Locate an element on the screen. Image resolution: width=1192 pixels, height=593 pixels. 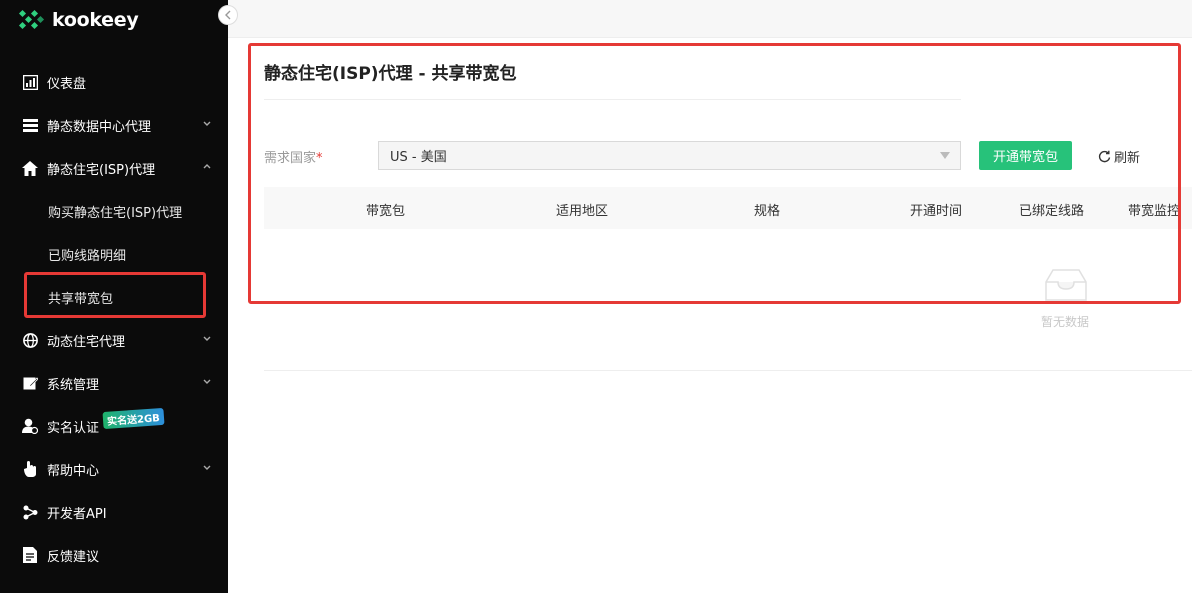
sidebar-collapse-button is located at coordinates (228, 15).